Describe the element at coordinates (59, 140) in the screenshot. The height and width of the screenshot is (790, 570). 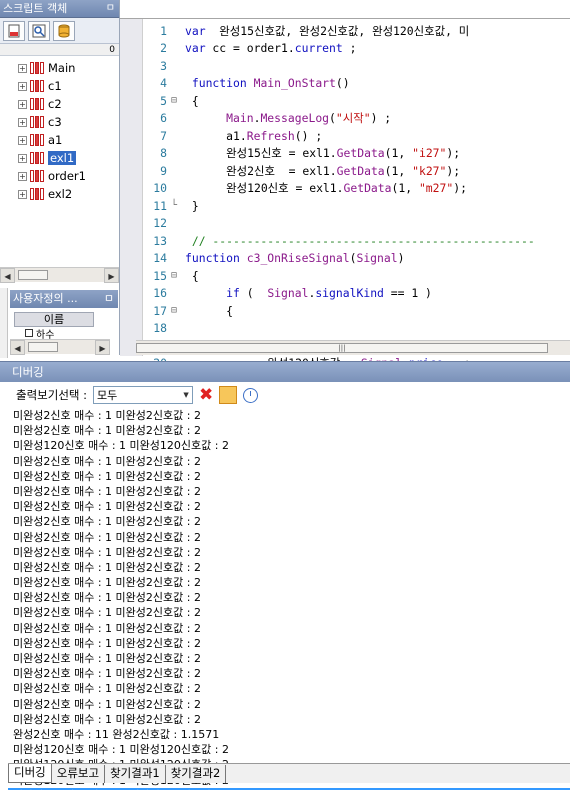
I see `tree-item-a1: + a1` at that location.